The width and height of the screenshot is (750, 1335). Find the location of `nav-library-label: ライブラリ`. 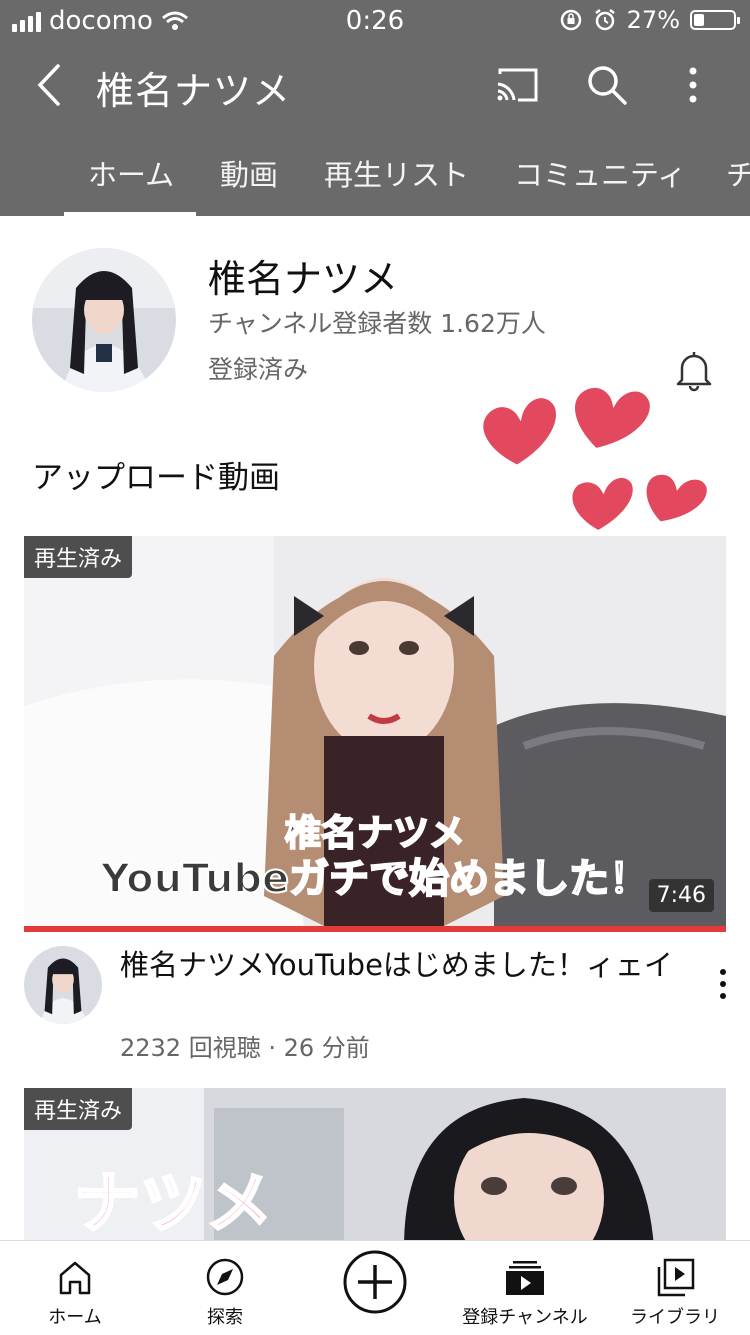

nav-library-label: ライブラリ is located at coordinates (675, 1317).